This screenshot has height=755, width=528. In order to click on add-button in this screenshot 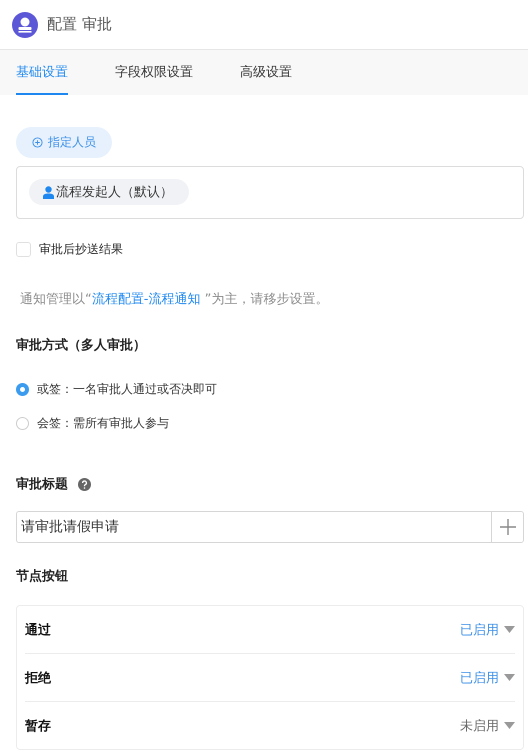, I will do `click(507, 527)`.